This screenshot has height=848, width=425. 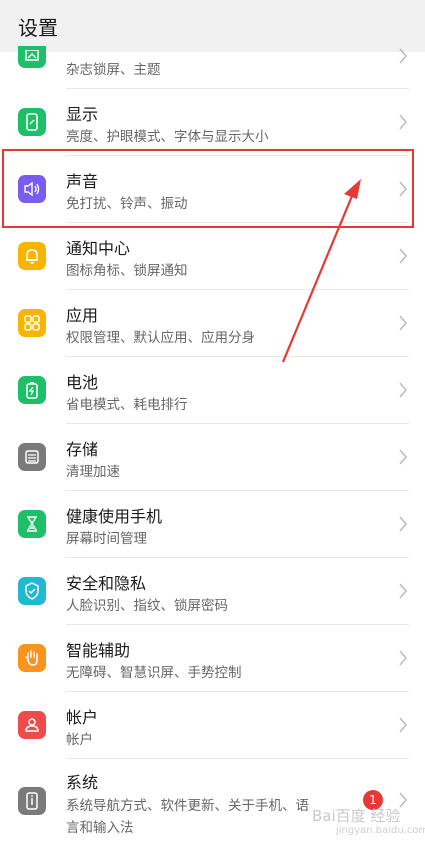 I want to click on annotation-arrow-icon, so click(x=321, y=271).